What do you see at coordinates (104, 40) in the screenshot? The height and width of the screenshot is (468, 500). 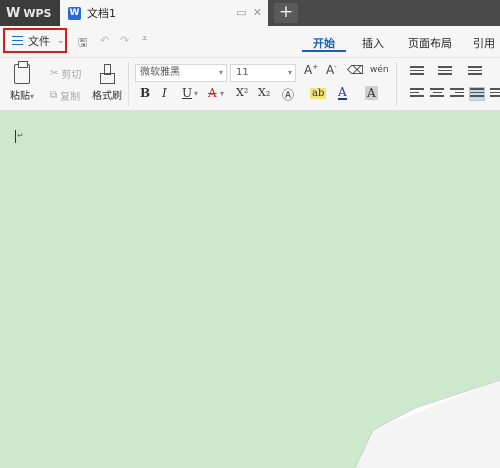 I see `undo-icon: ↶` at bounding box center [104, 40].